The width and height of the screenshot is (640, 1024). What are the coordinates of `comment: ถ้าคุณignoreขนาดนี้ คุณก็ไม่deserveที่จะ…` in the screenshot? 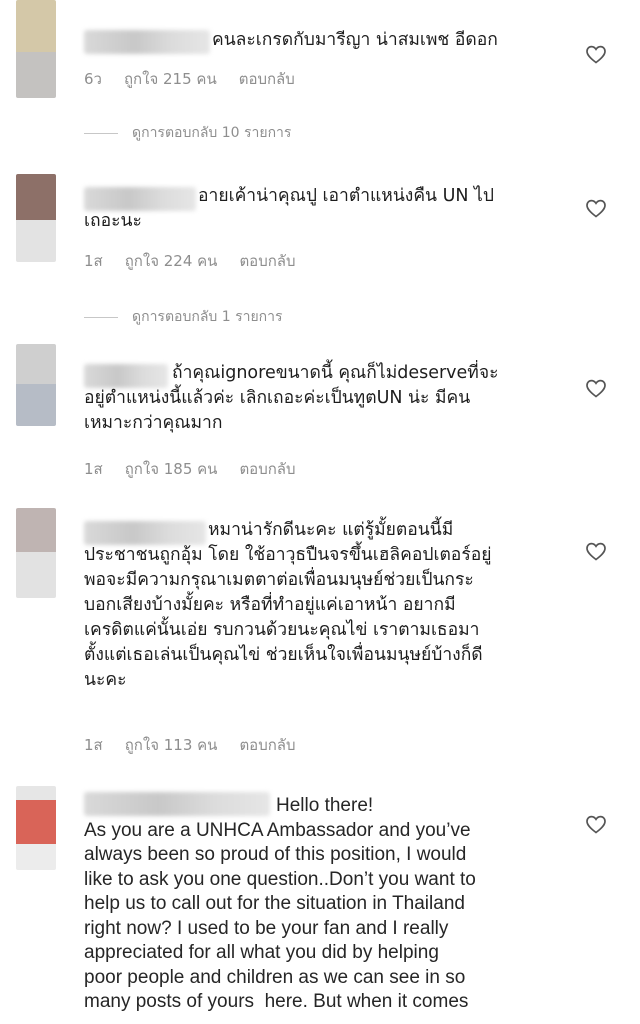 It's located at (320, 419).